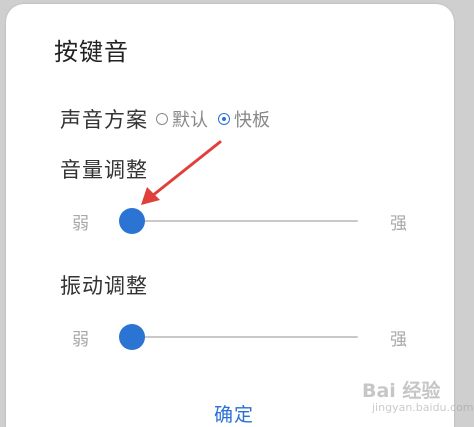  What do you see at coordinates (238, 221) in the screenshot?
I see `volume-slider` at bounding box center [238, 221].